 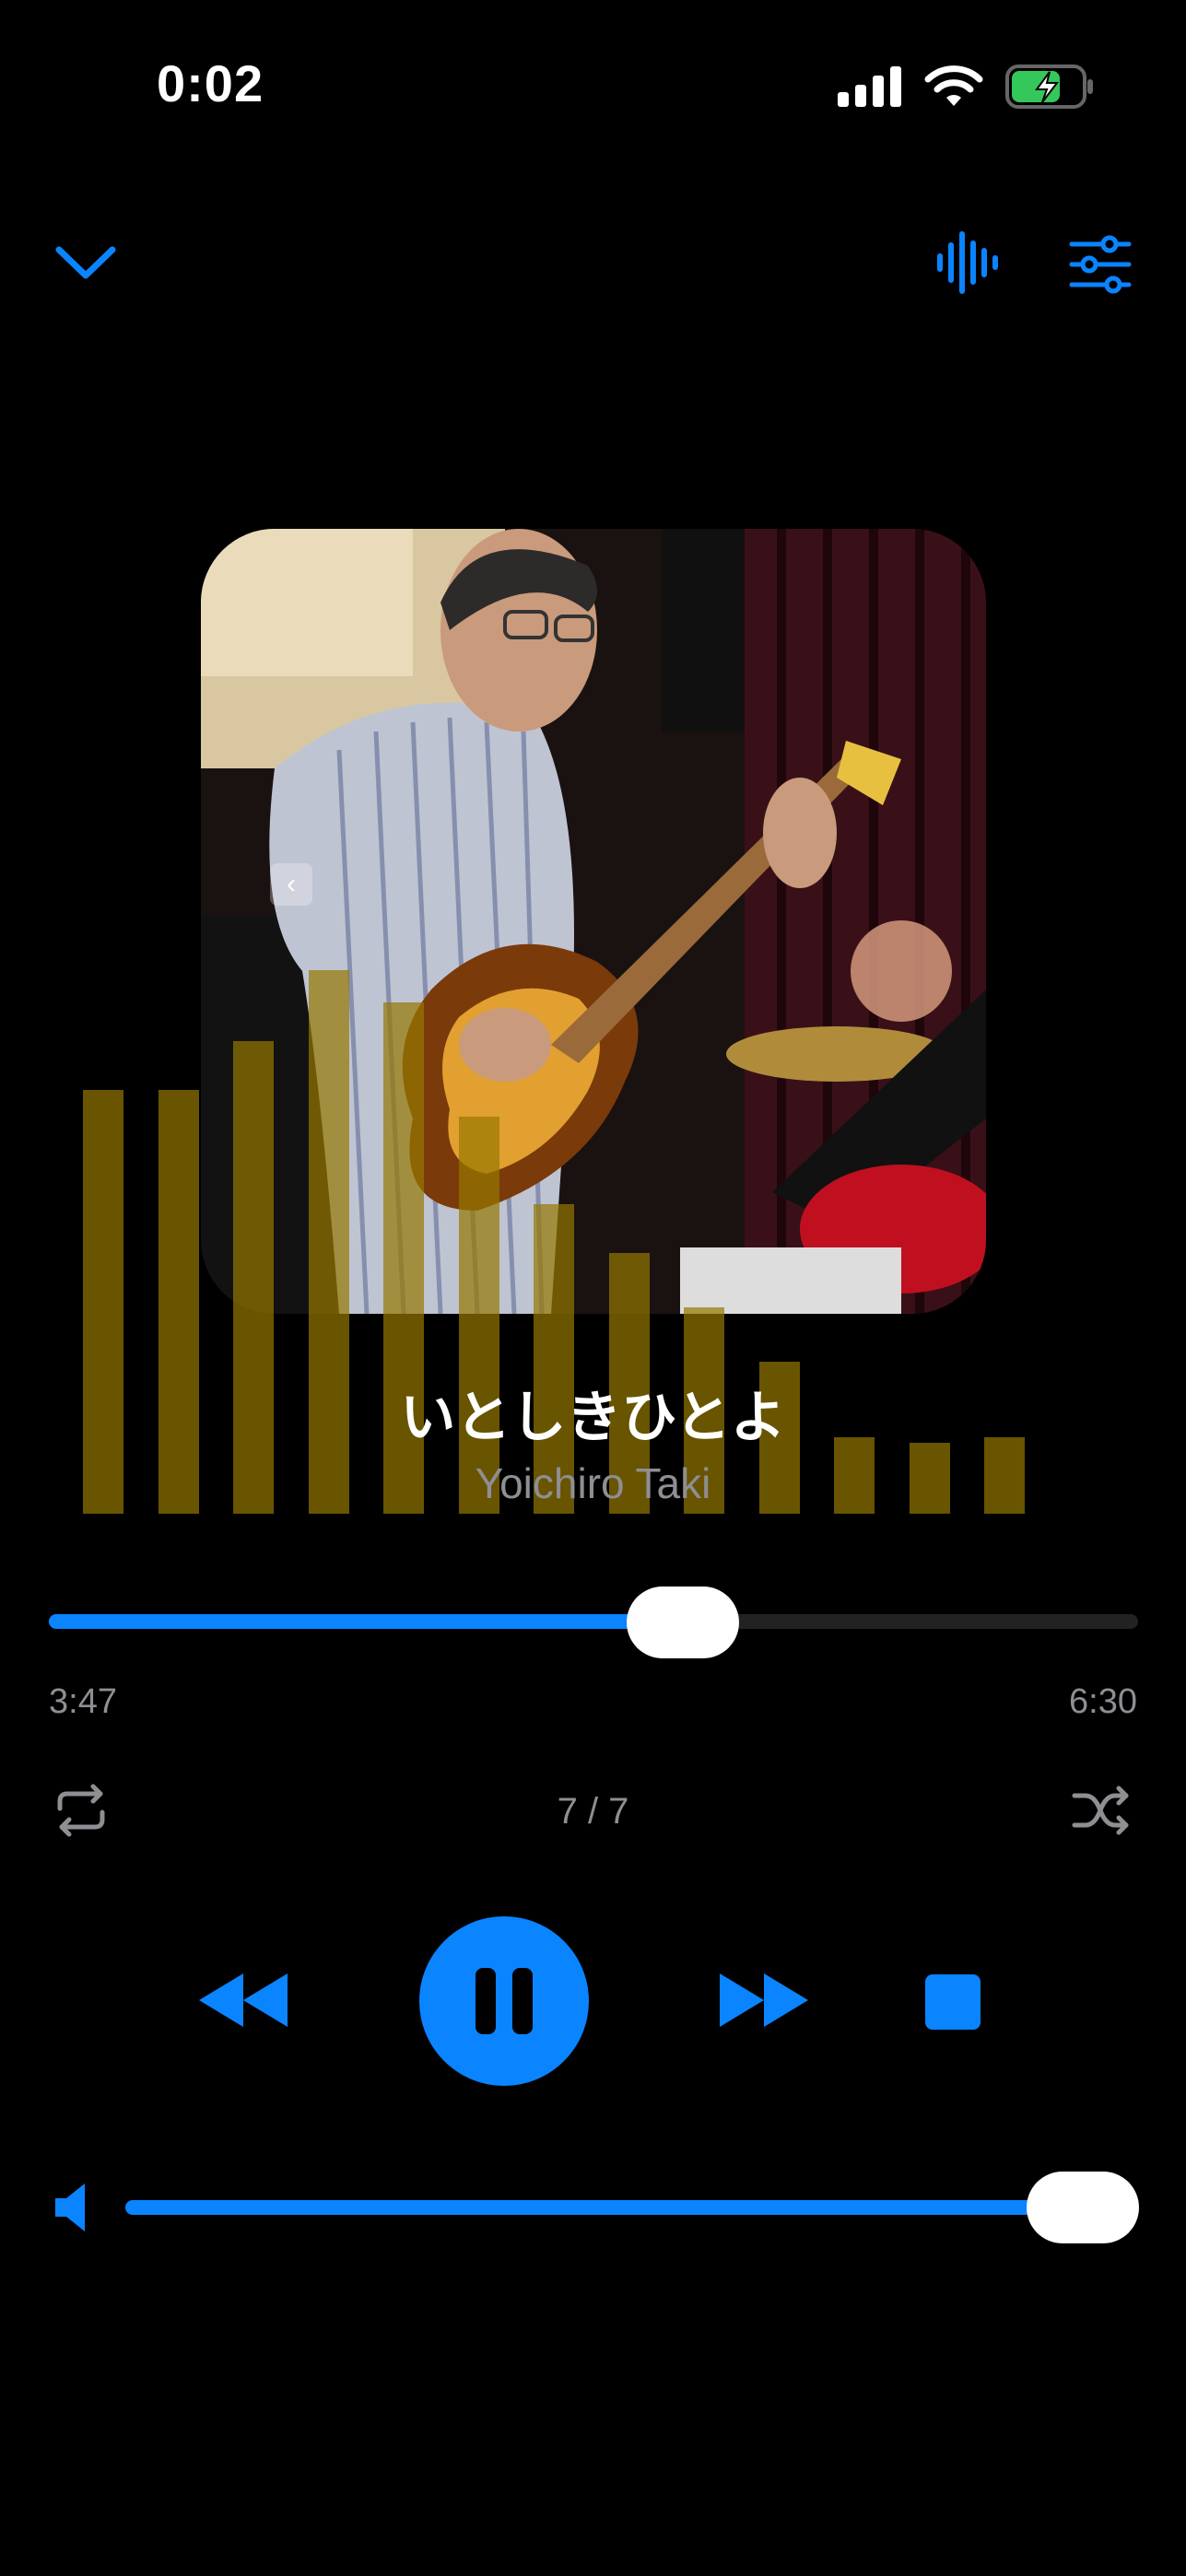 What do you see at coordinates (682, 1622) in the screenshot?
I see `progress-thumb` at bounding box center [682, 1622].